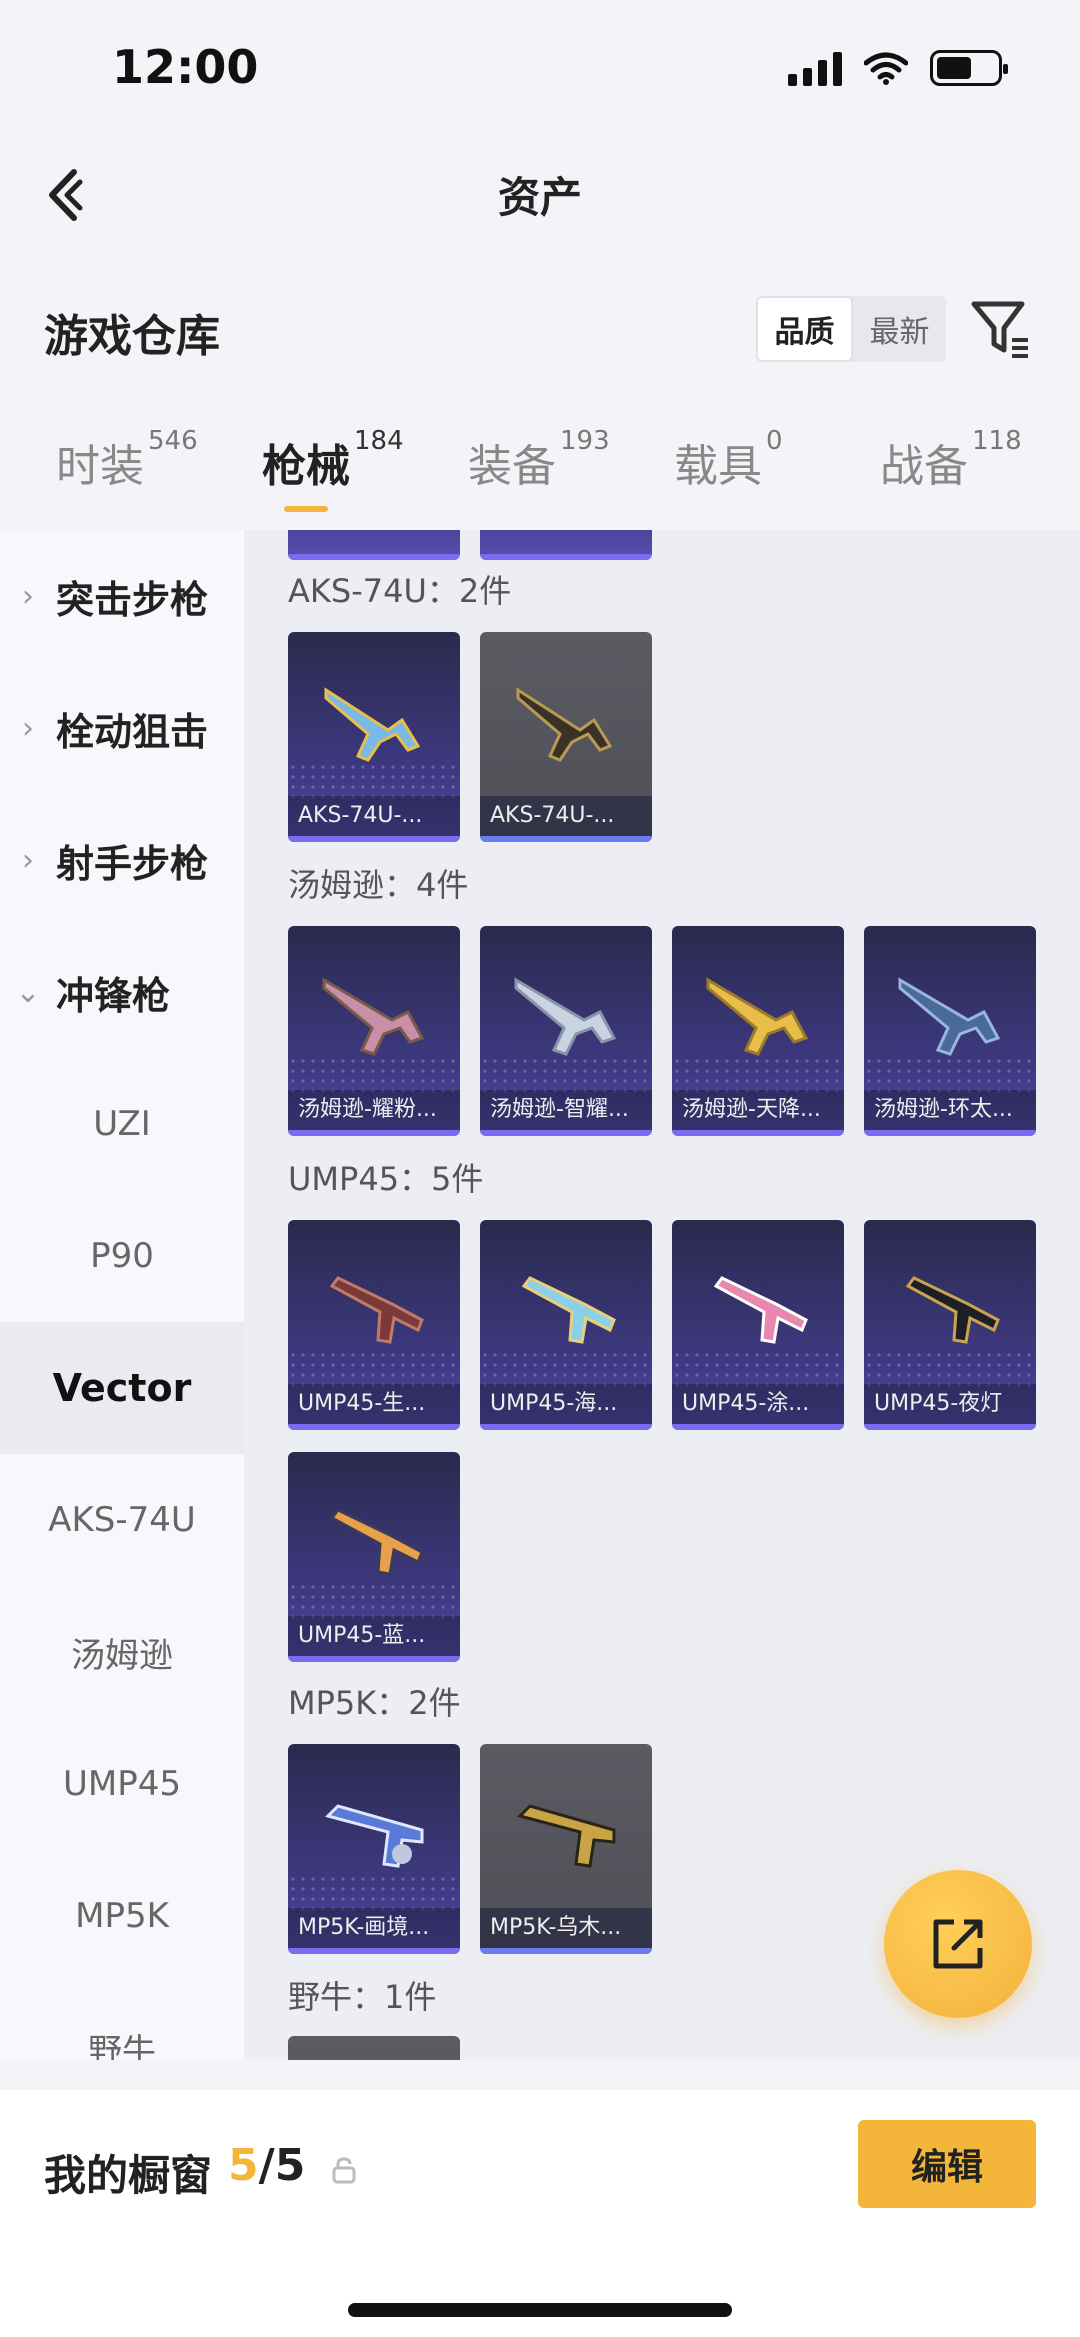 This screenshot has width=1080, height=2337. Describe the element at coordinates (243, 2165) in the screenshot. I see `showcase-current: 5` at that location.